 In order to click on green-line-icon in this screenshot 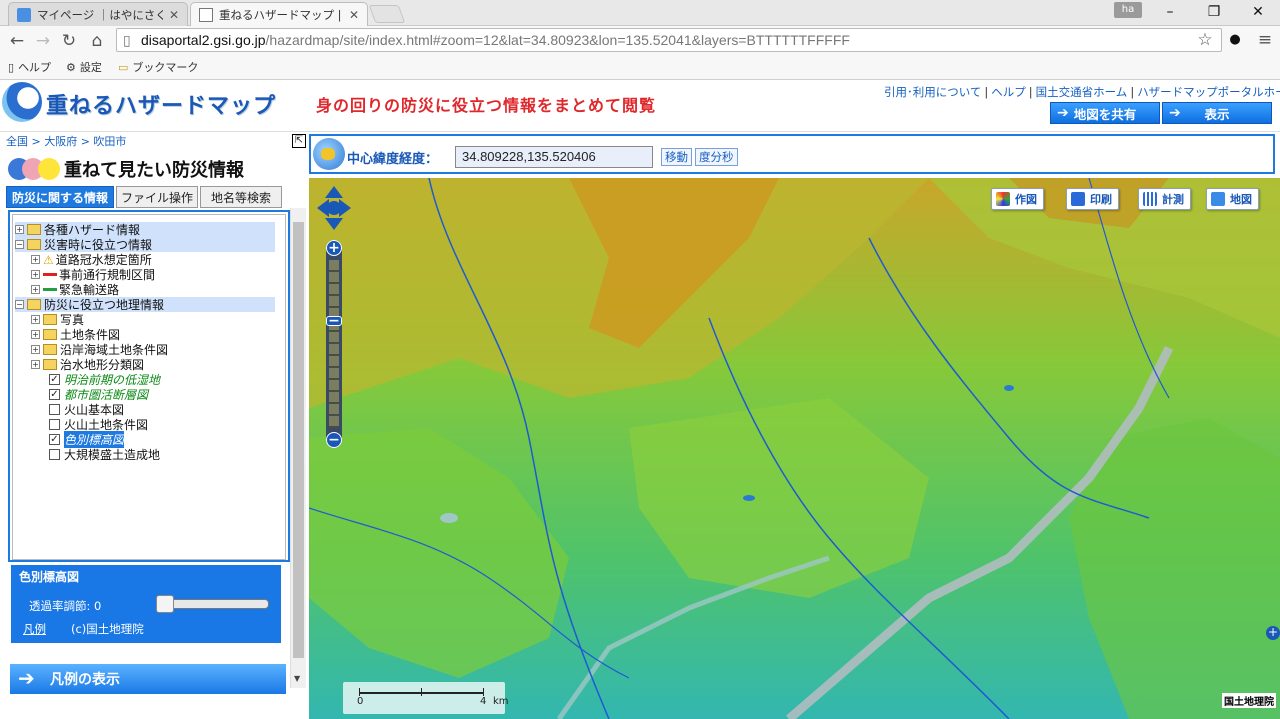, I will do `click(50, 289)`.